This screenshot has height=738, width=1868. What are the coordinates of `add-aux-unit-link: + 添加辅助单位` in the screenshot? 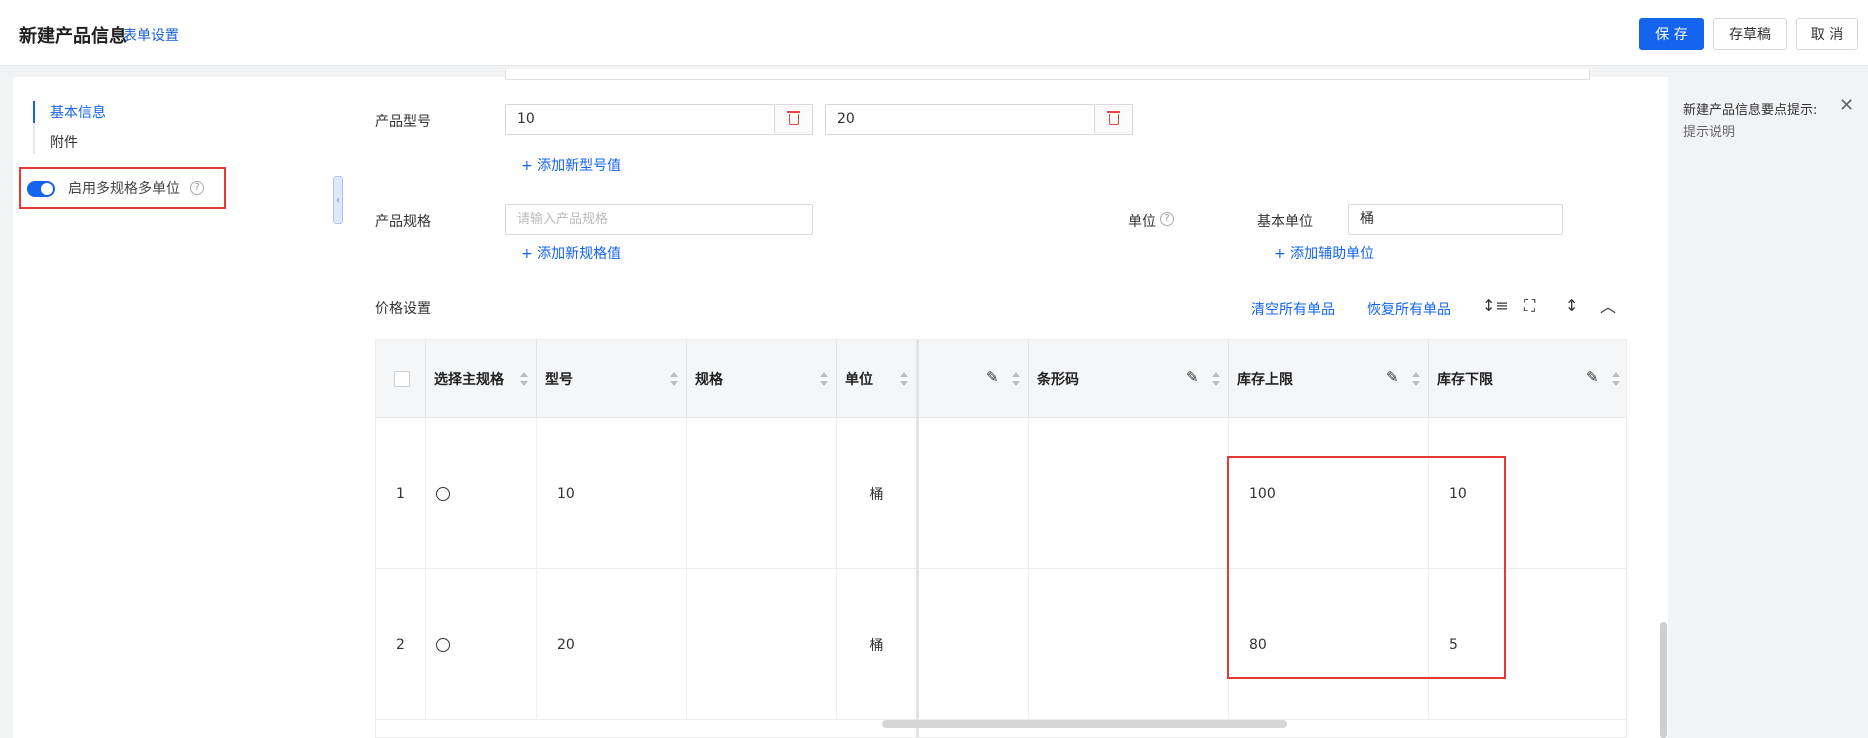 It's located at (1324, 253).